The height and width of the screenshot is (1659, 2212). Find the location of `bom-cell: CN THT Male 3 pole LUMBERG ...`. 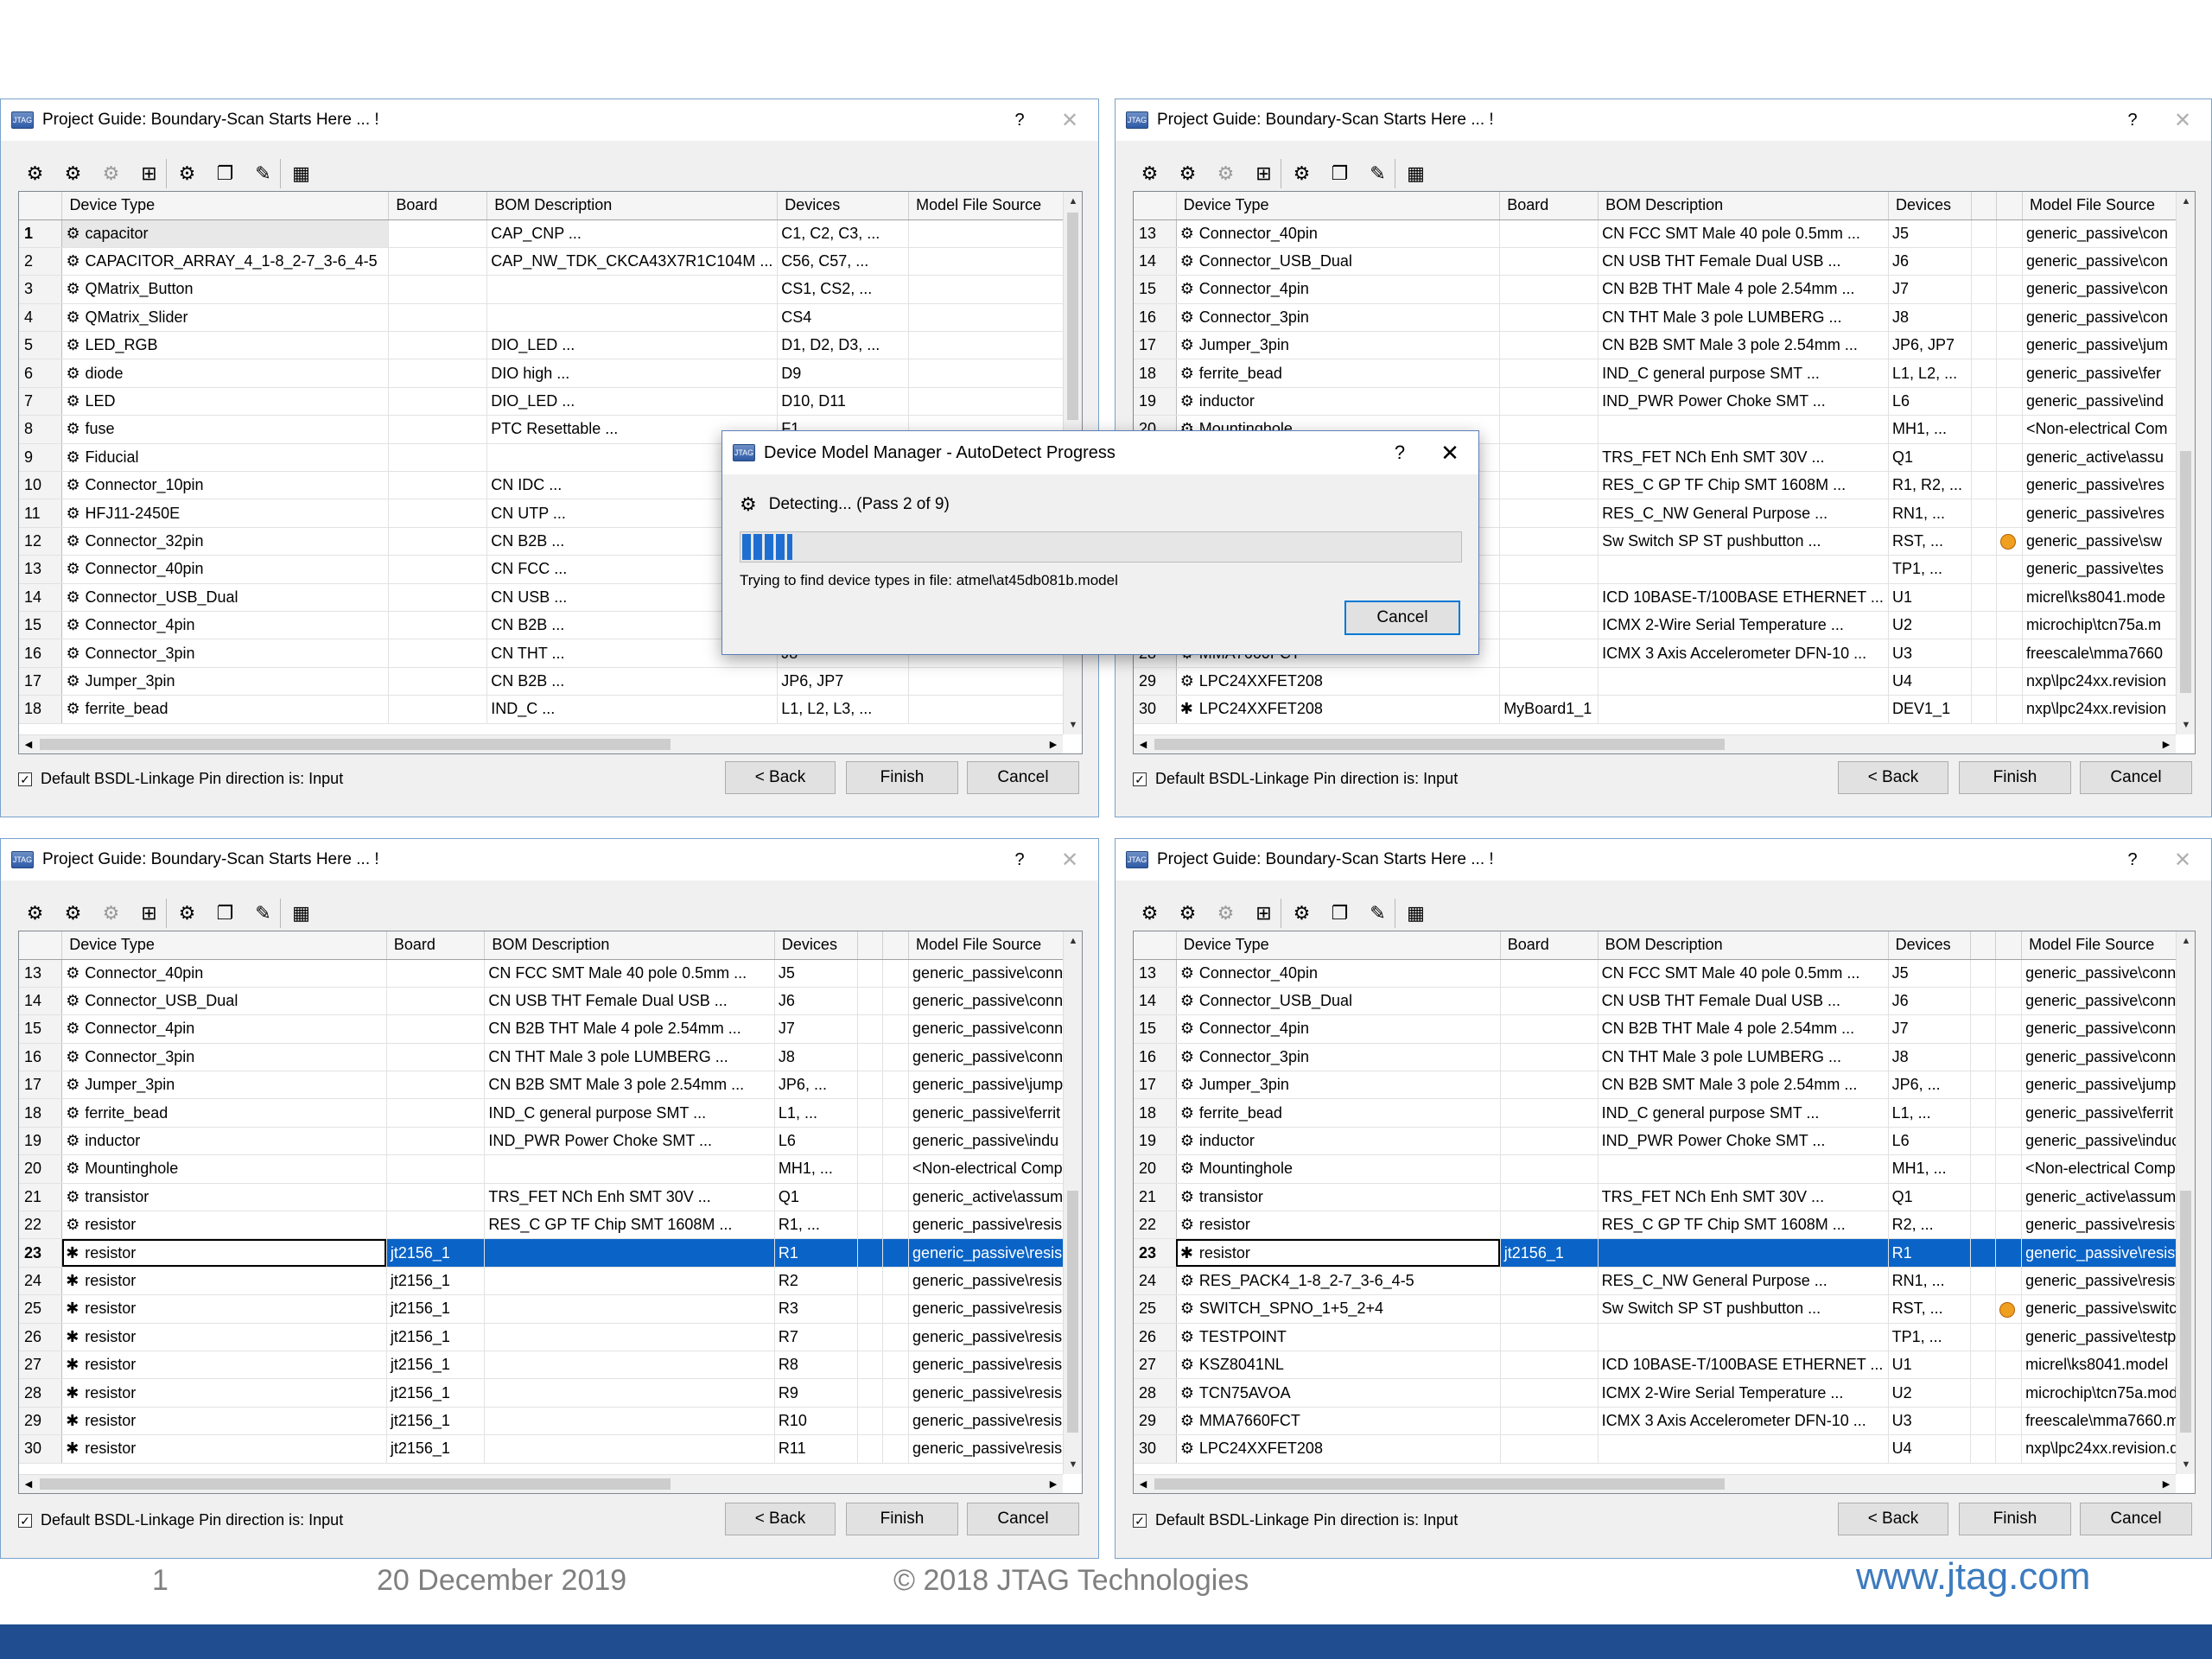

bom-cell: CN THT Male 3 pole LUMBERG ... is located at coordinates (1743, 1057).